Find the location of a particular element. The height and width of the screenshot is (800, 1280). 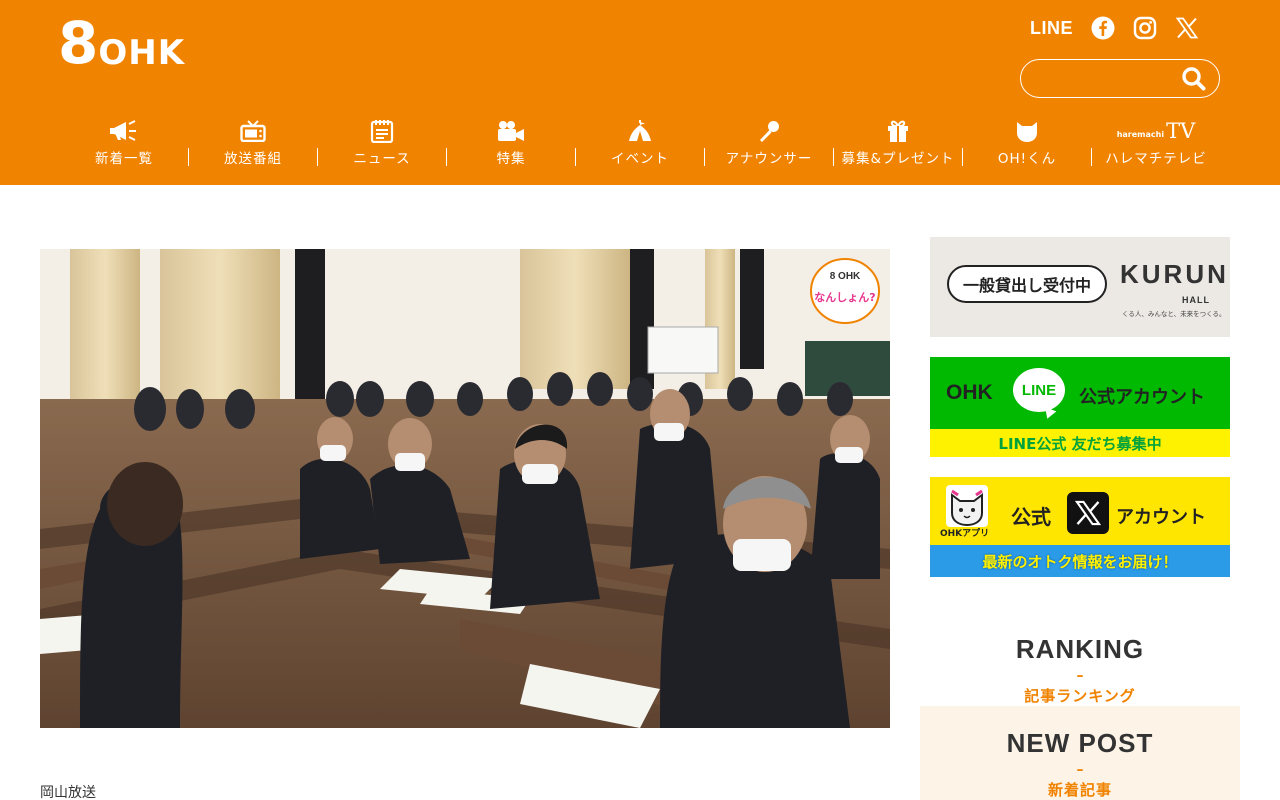

tent-icon is located at coordinates (640, 131).